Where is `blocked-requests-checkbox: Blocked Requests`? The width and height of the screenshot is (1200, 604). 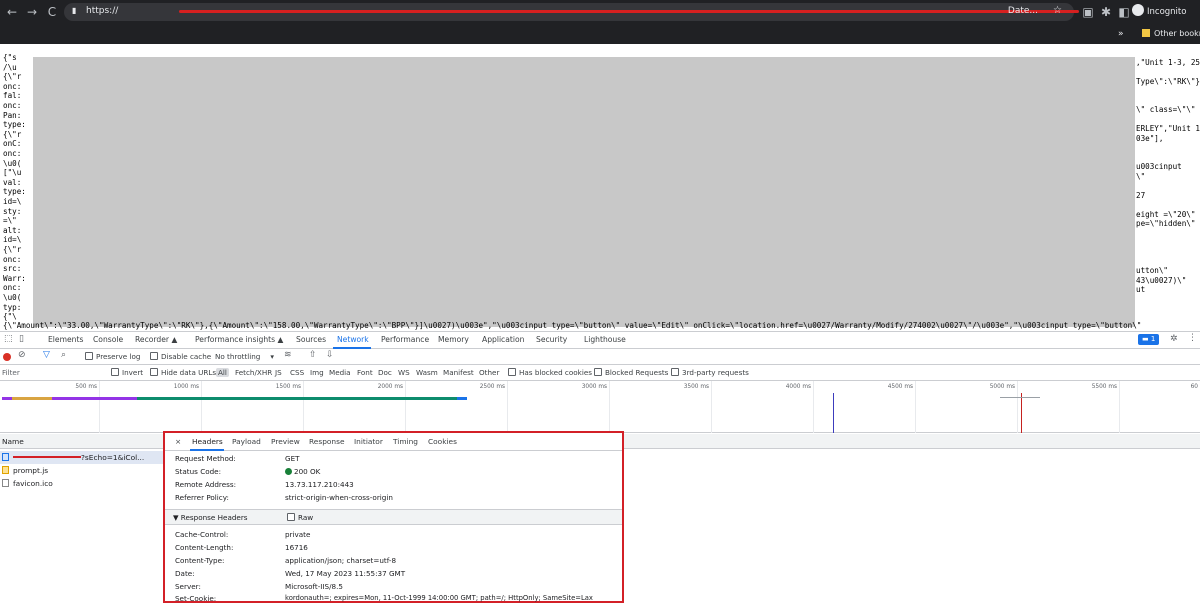
blocked-requests-checkbox: Blocked Requests is located at coordinates (631, 372).